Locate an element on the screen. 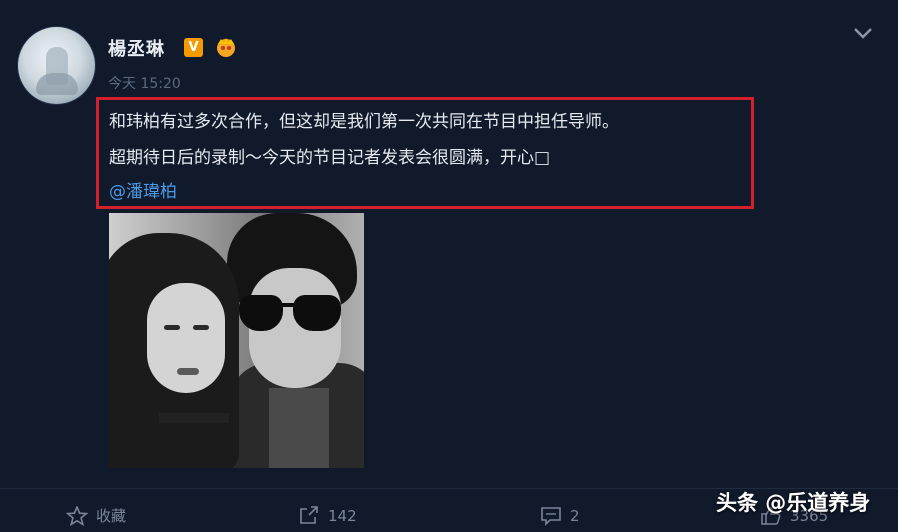 The width and height of the screenshot is (898, 532). favorite-label: 收藏 is located at coordinates (111, 516).